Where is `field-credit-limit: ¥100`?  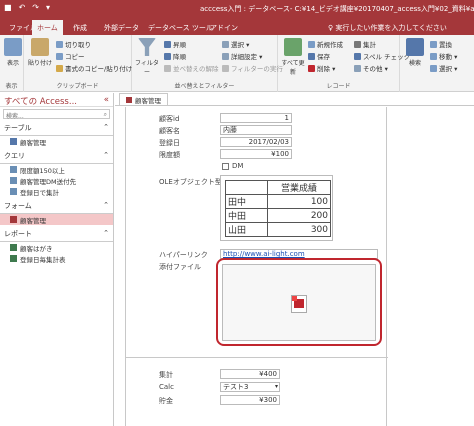 field-credit-limit: ¥100 is located at coordinates (256, 154).